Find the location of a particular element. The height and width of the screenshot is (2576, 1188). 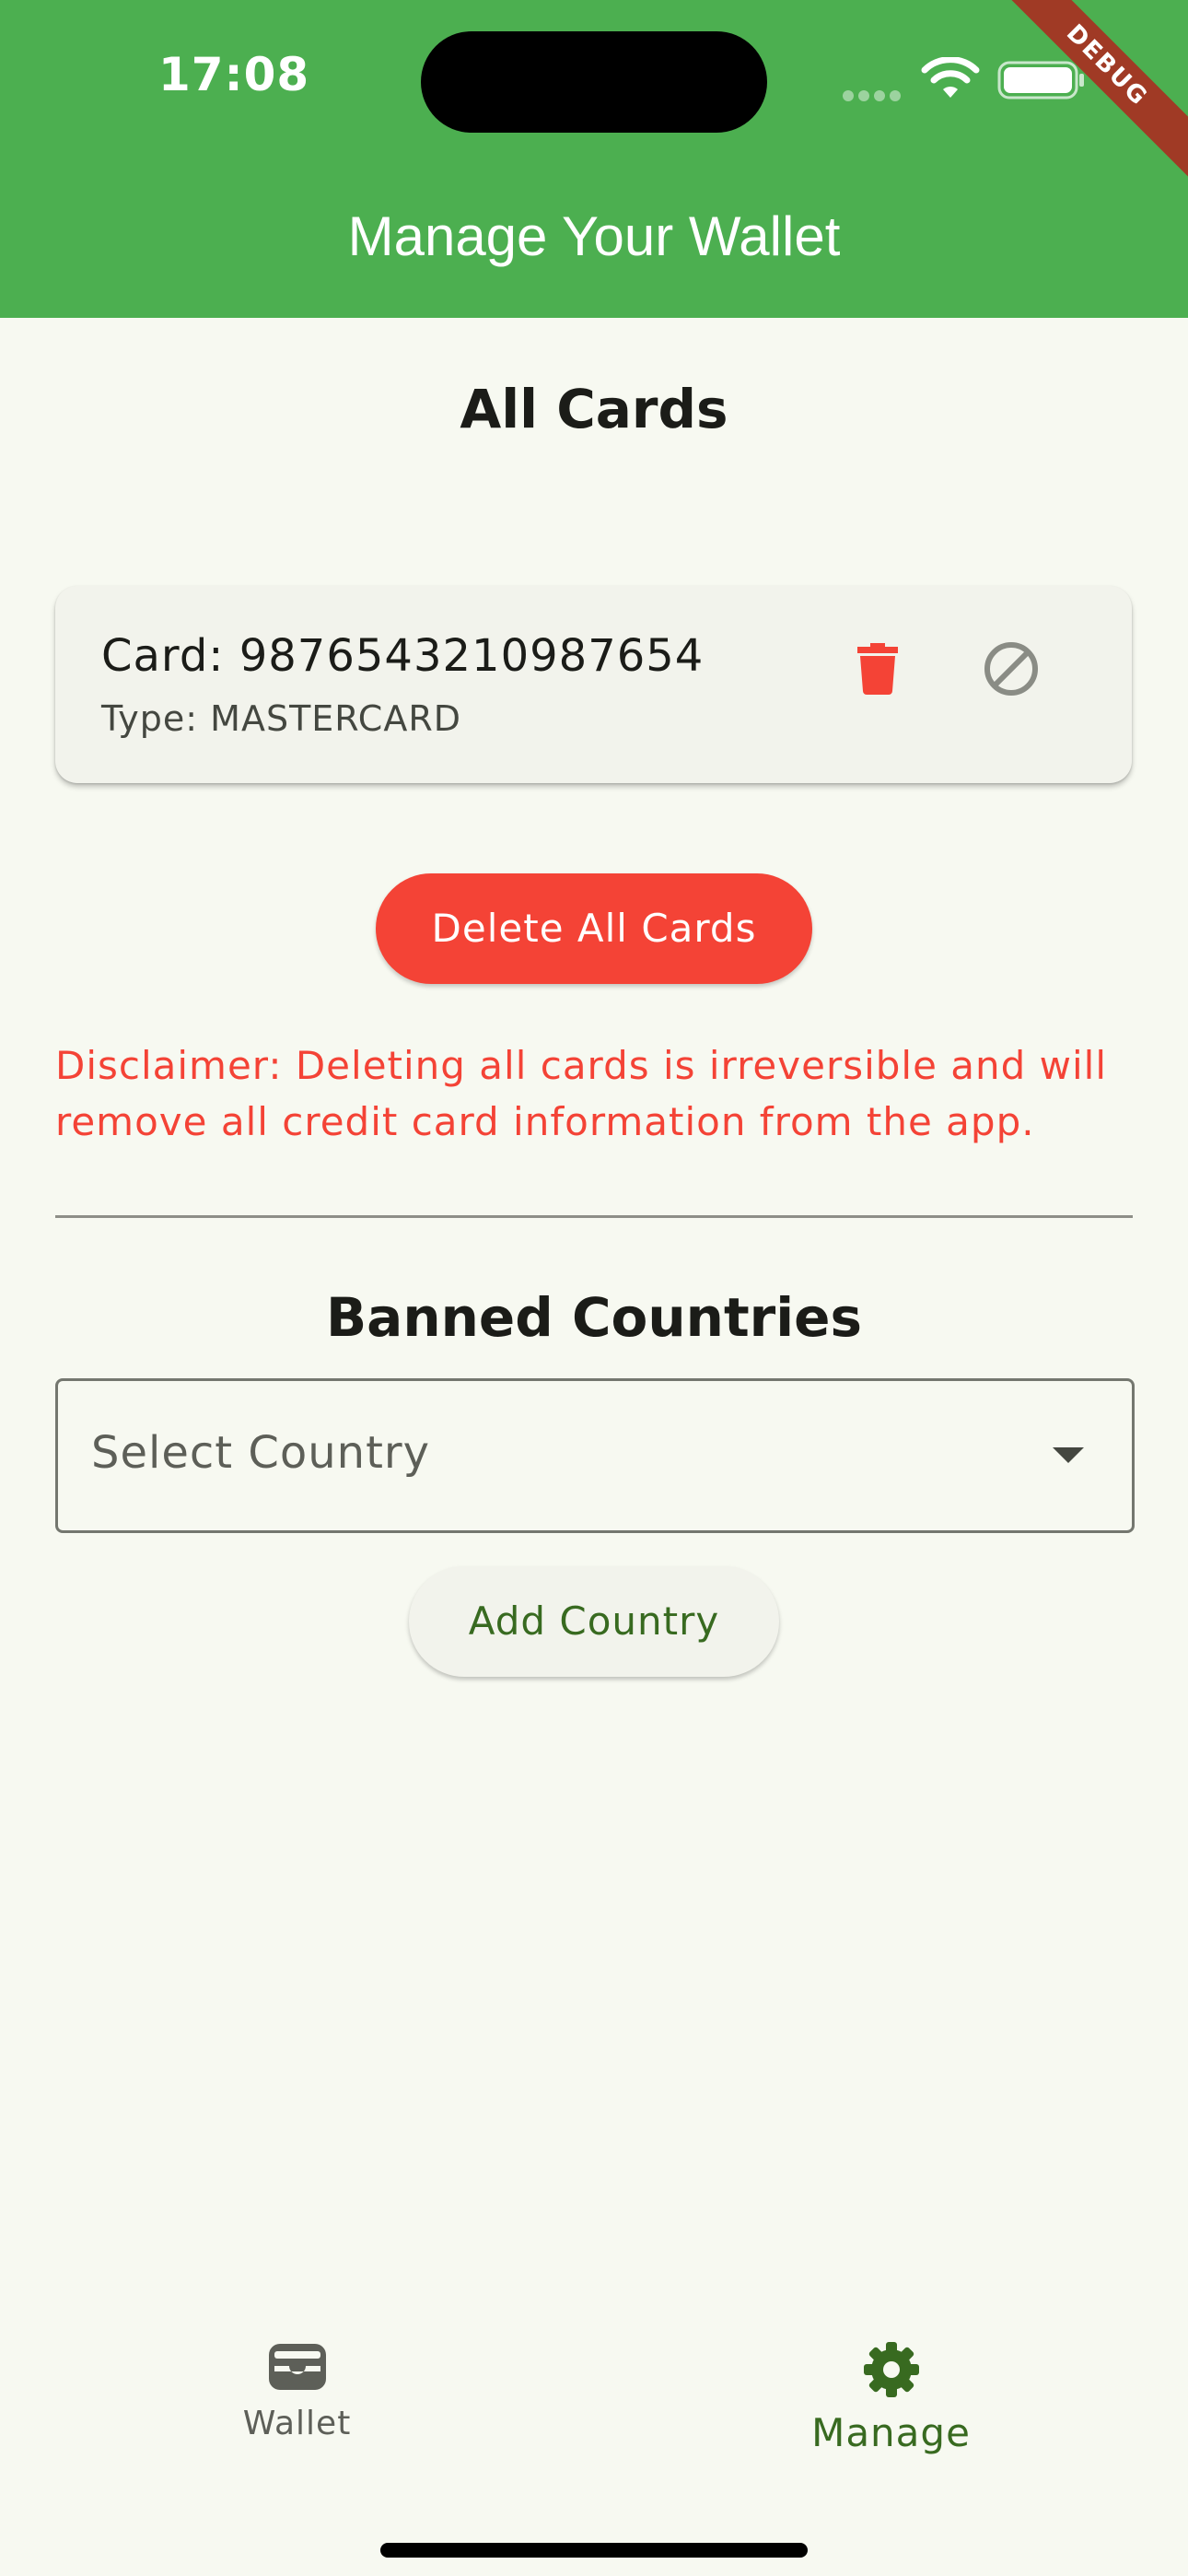

page-title: Manage Your Wallet is located at coordinates (594, 236).